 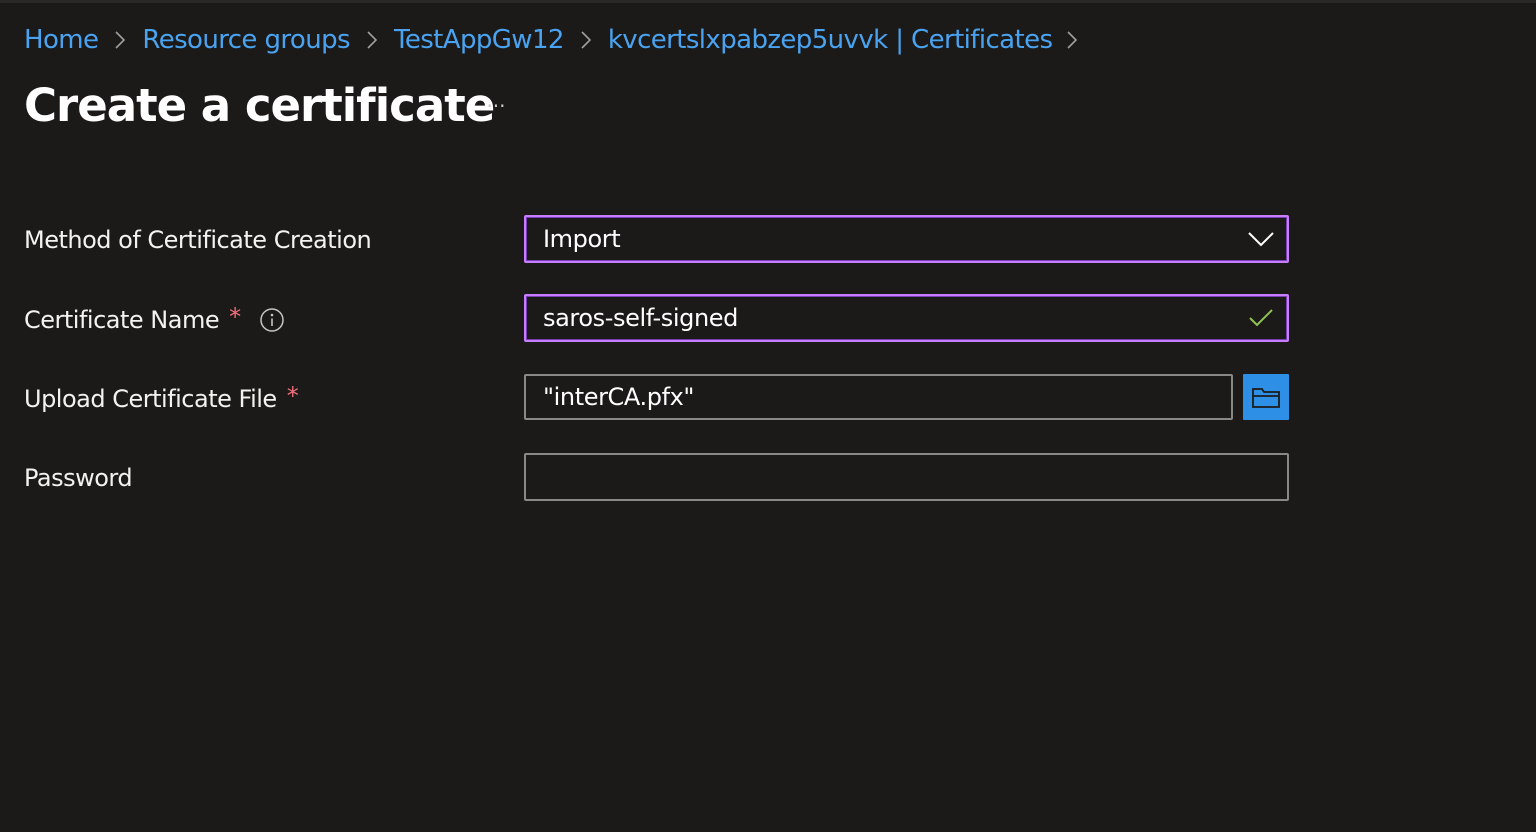 I want to click on ellipsis-icon: ···, so click(x=496, y=106).